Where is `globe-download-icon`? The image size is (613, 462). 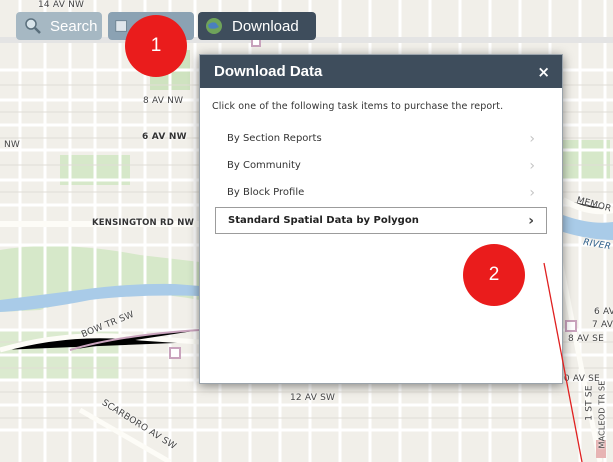 globe-download-icon is located at coordinates (214, 26).